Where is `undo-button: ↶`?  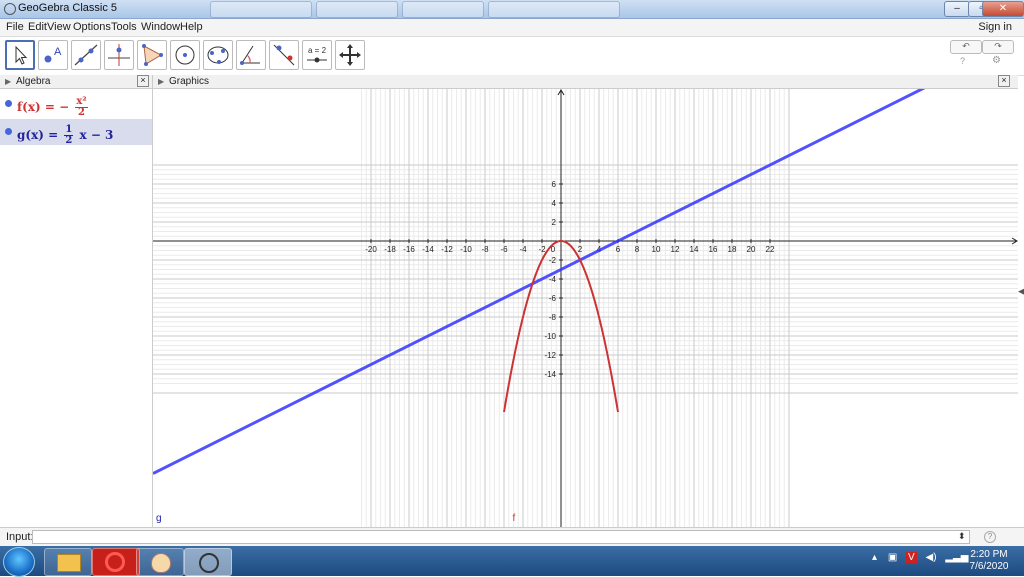 undo-button: ↶ is located at coordinates (966, 47).